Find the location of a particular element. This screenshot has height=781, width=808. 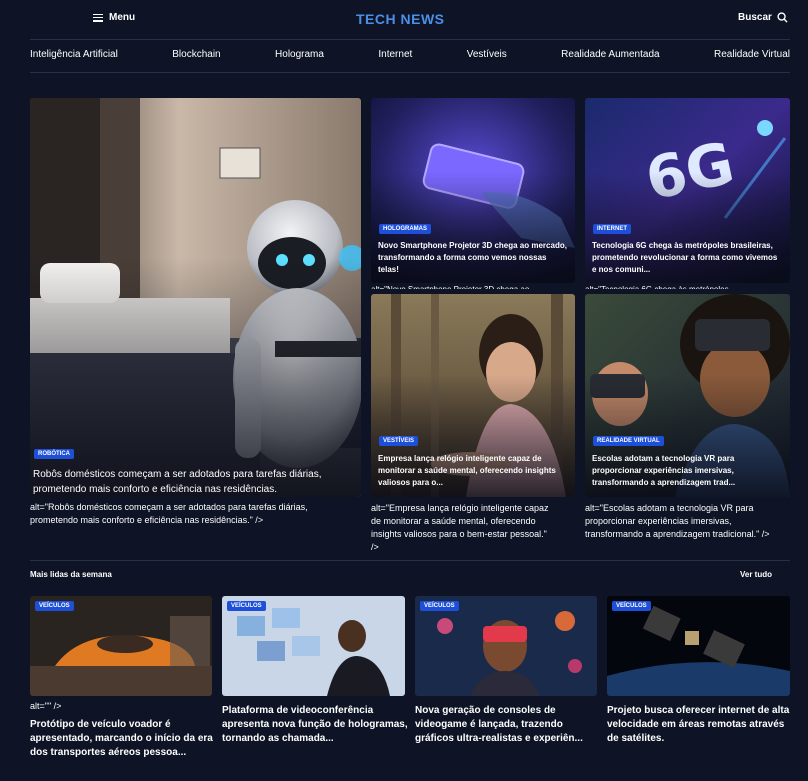

flying-car-photo is located at coordinates (121, 646).